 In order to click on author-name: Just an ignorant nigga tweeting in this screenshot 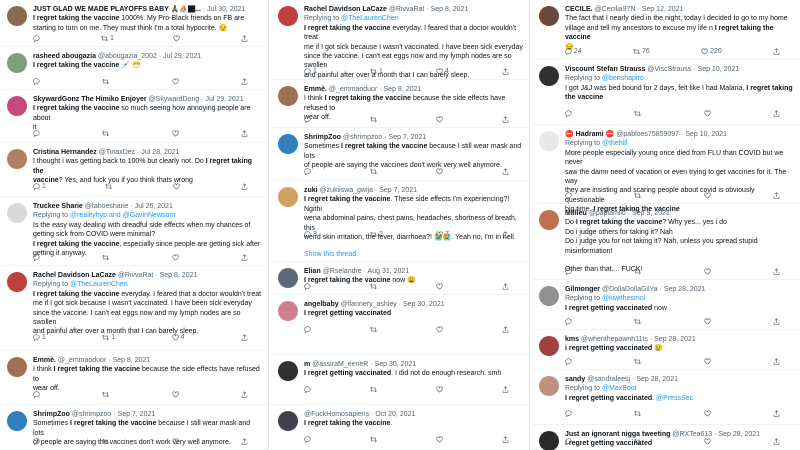, I will do `click(617, 434)`.